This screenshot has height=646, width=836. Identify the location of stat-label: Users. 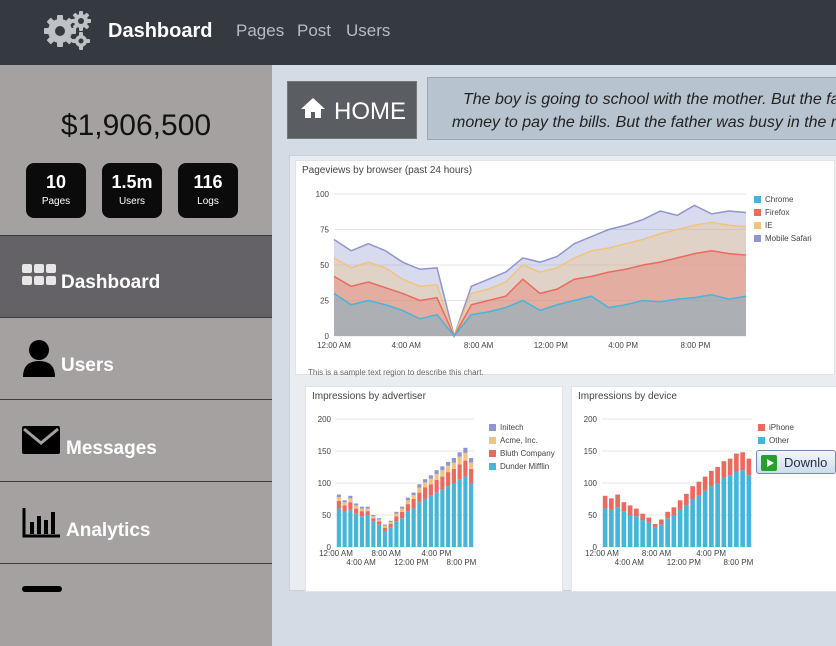
(132, 201).